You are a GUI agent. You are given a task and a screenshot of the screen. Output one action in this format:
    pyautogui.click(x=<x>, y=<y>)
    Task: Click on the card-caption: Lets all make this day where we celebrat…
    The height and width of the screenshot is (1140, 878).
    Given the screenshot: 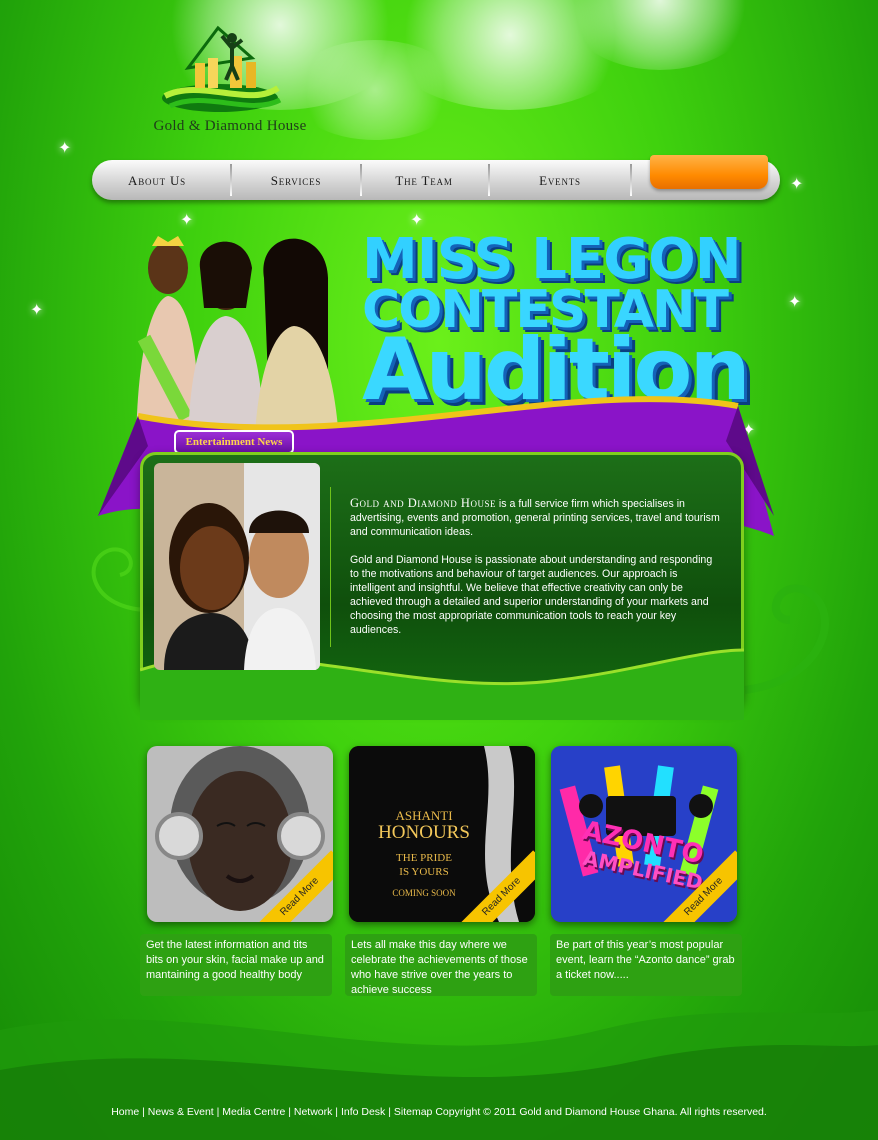 What is the action you would take?
    pyautogui.click(x=441, y=965)
    